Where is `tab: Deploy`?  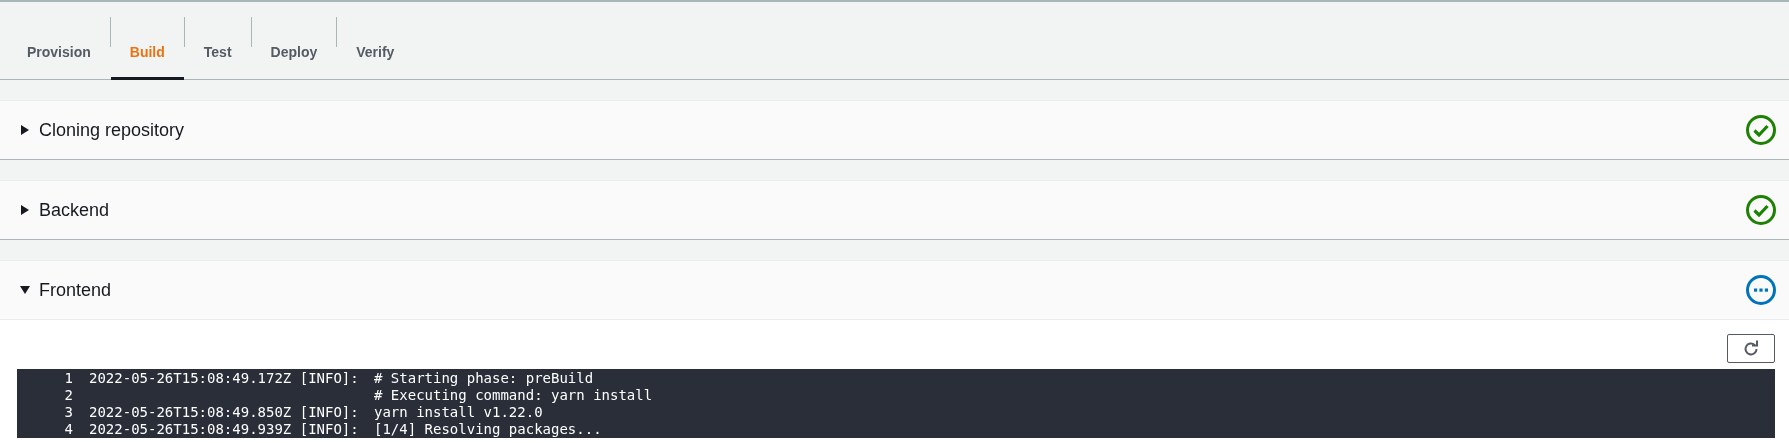
tab: Deploy is located at coordinates (294, 41).